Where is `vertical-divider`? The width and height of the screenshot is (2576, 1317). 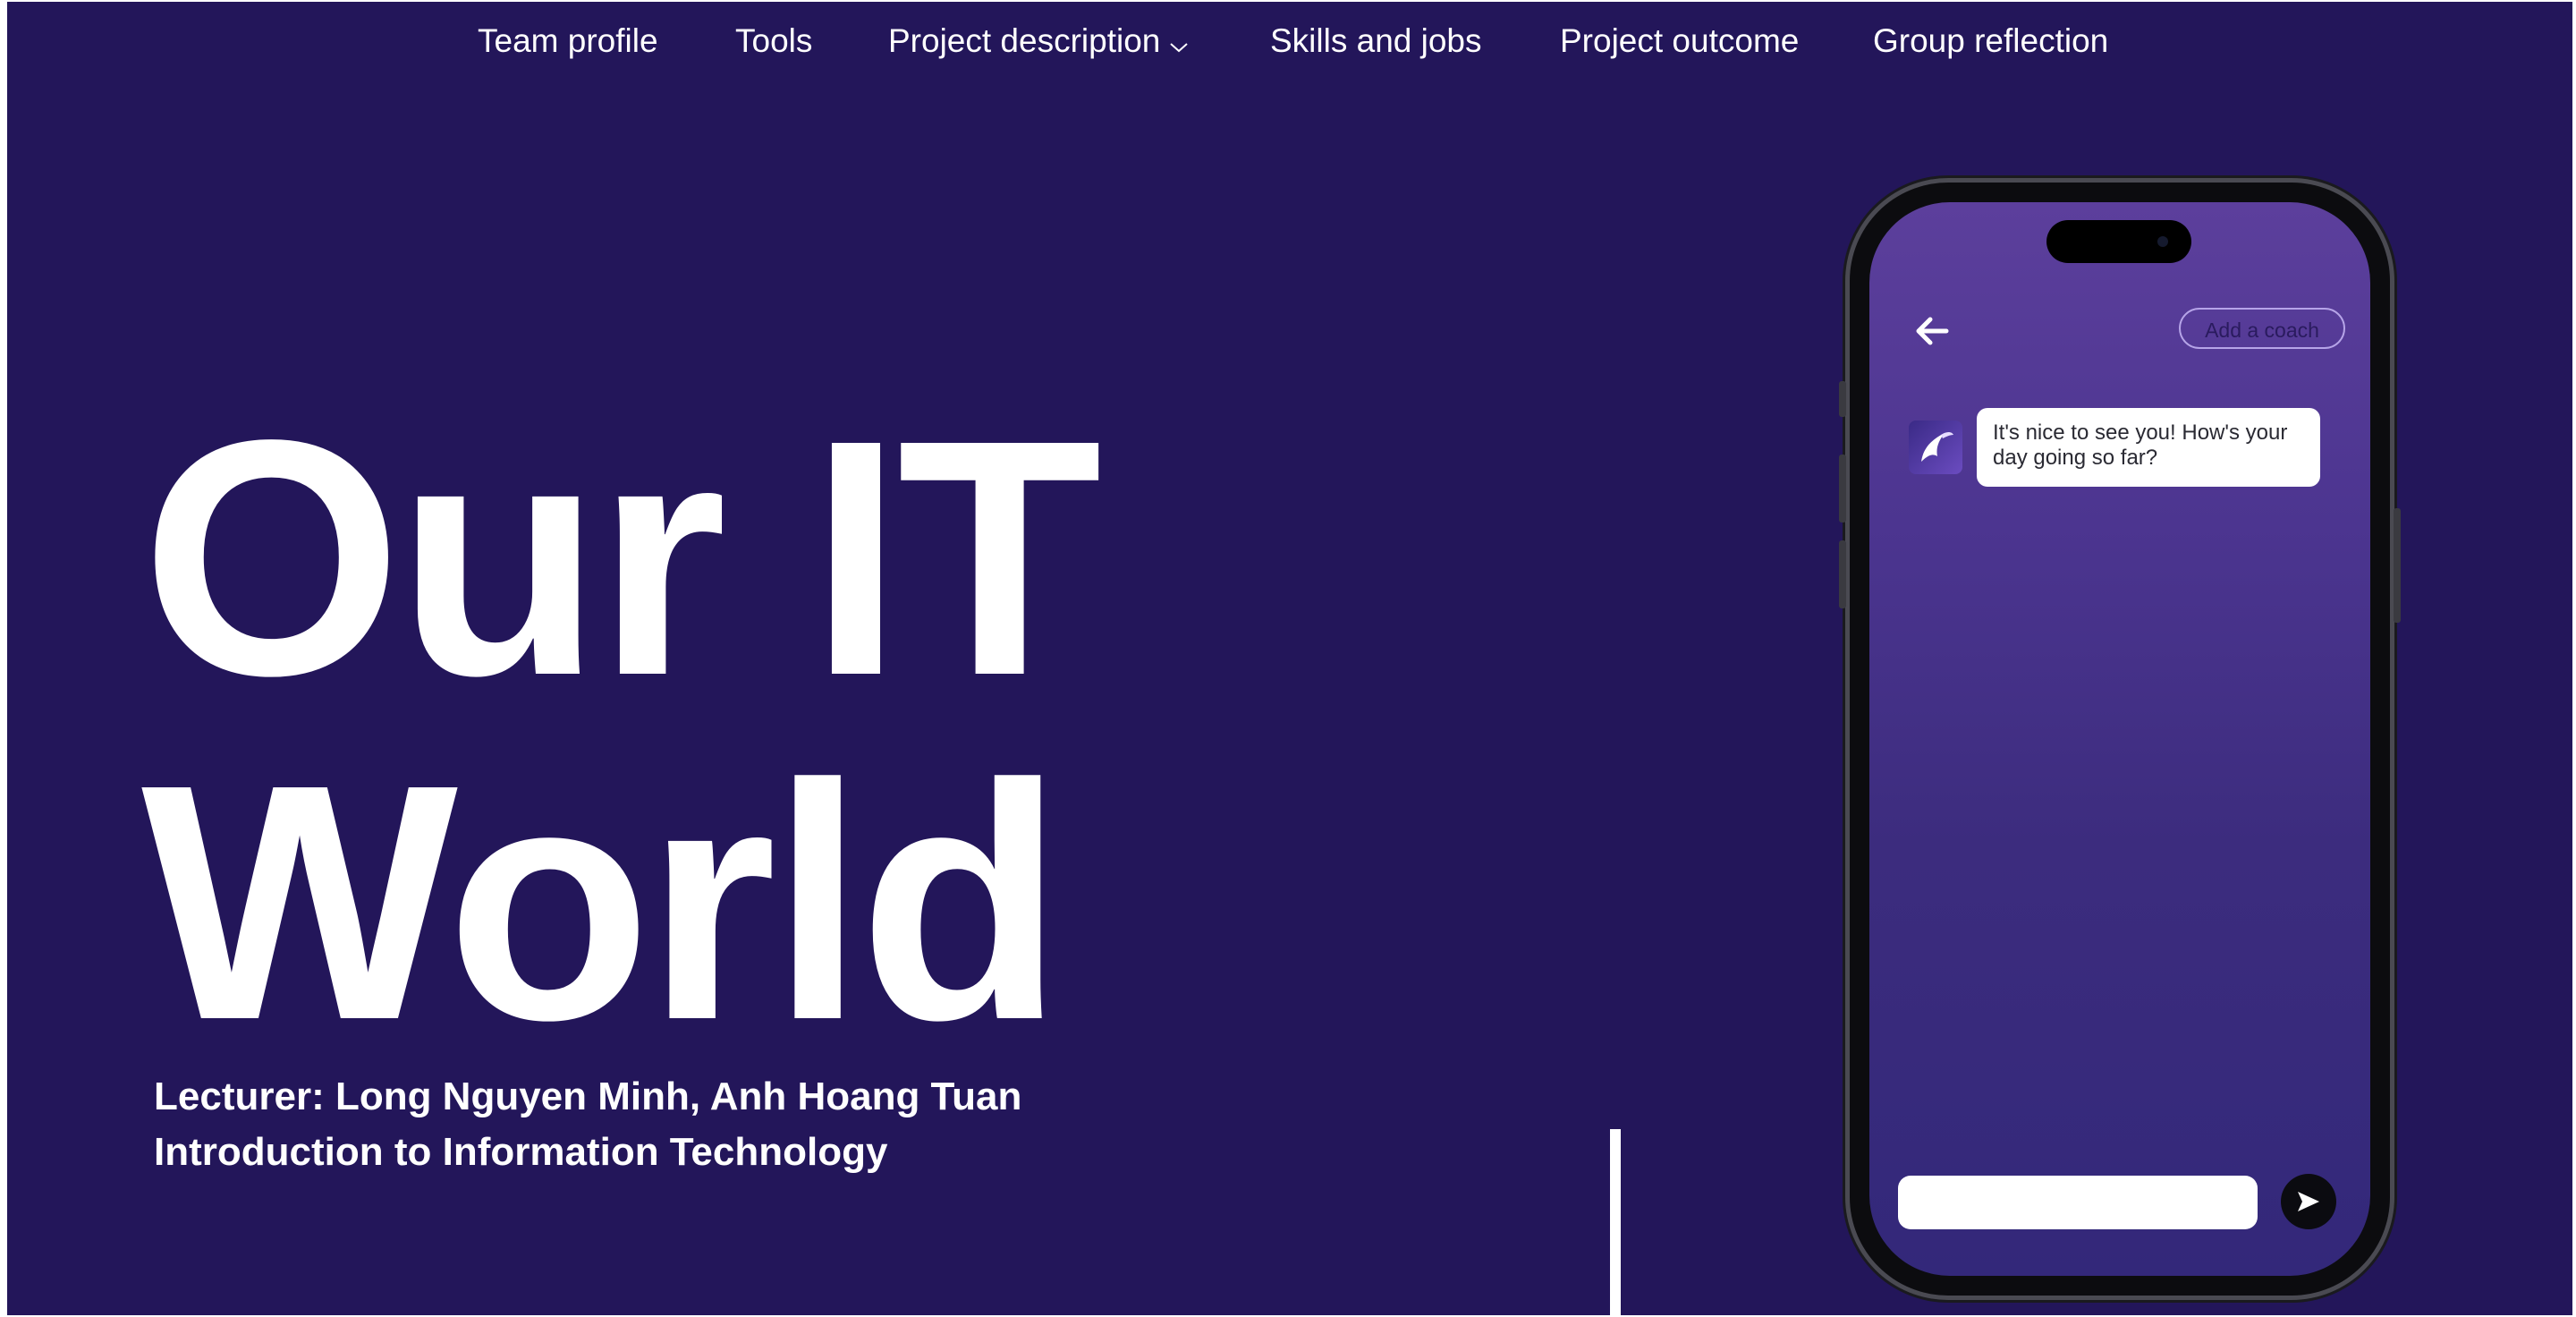 vertical-divider is located at coordinates (1615, 1222).